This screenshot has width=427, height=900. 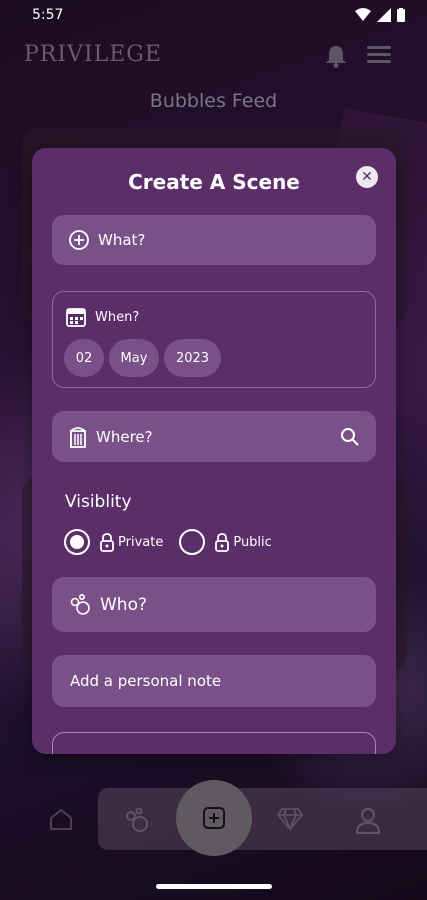 I want to click on who-placeholder: Who?, so click(x=124, y=604).